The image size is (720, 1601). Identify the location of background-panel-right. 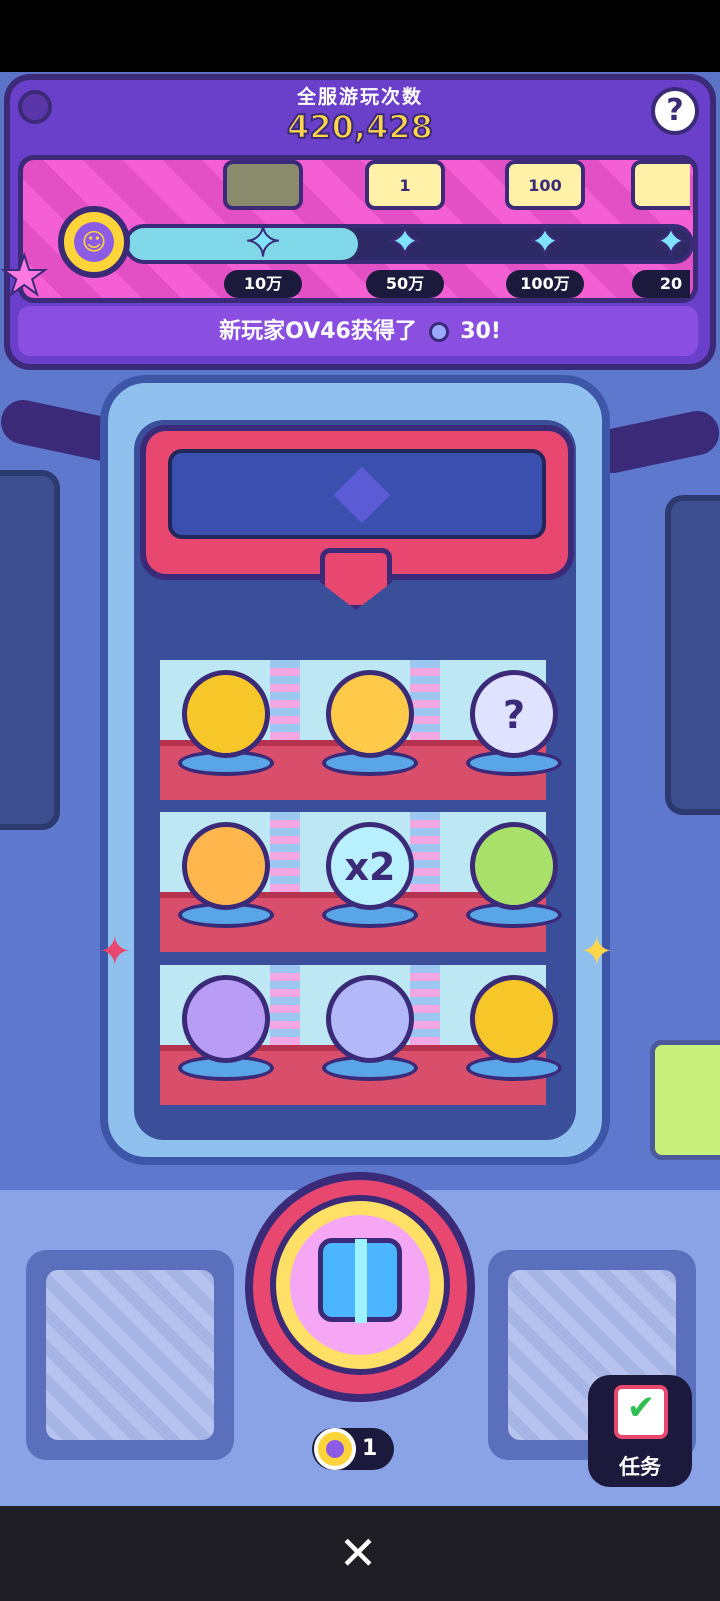
(692, 655).